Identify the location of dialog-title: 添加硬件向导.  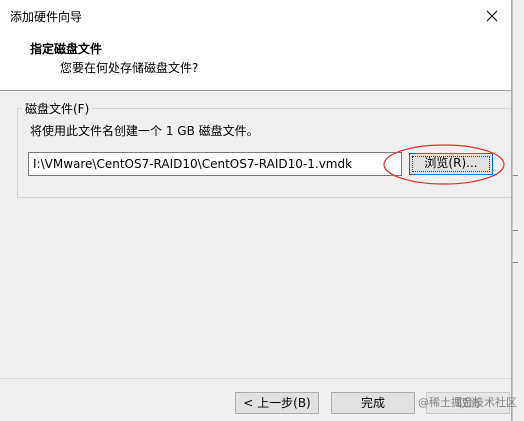
(46, 17).